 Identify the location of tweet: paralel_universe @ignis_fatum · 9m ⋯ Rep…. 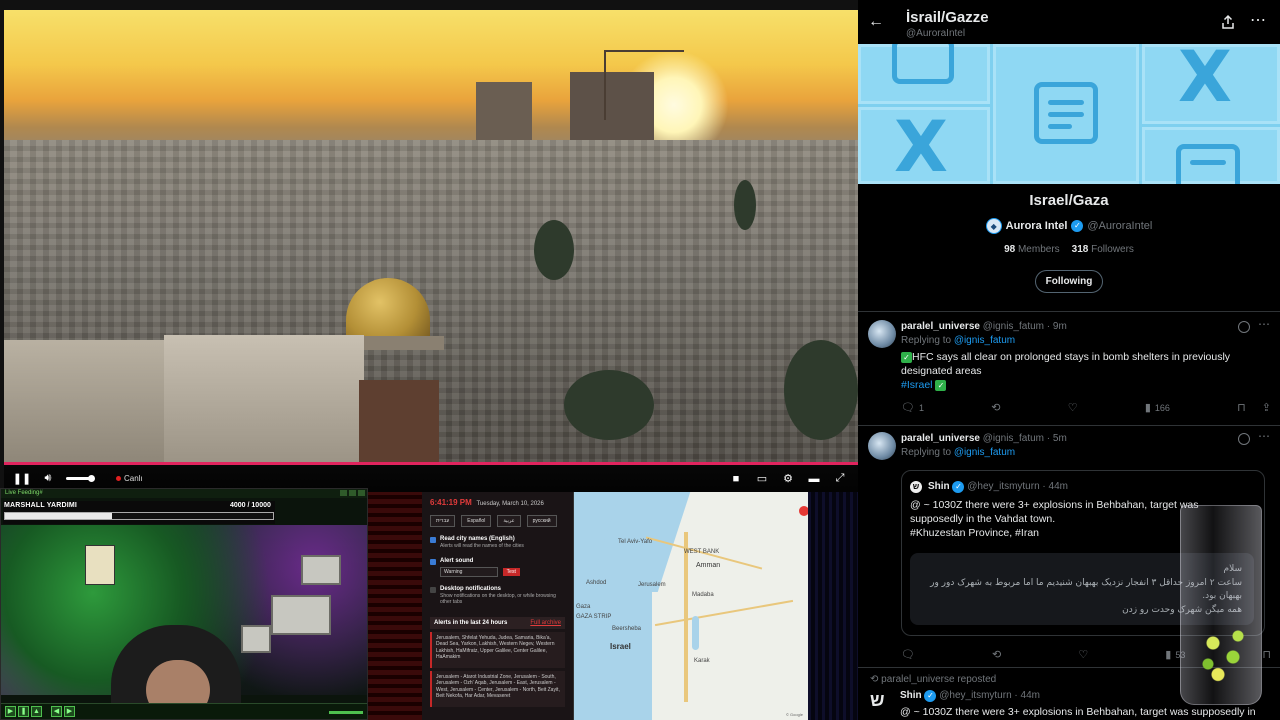
(1069, 369).